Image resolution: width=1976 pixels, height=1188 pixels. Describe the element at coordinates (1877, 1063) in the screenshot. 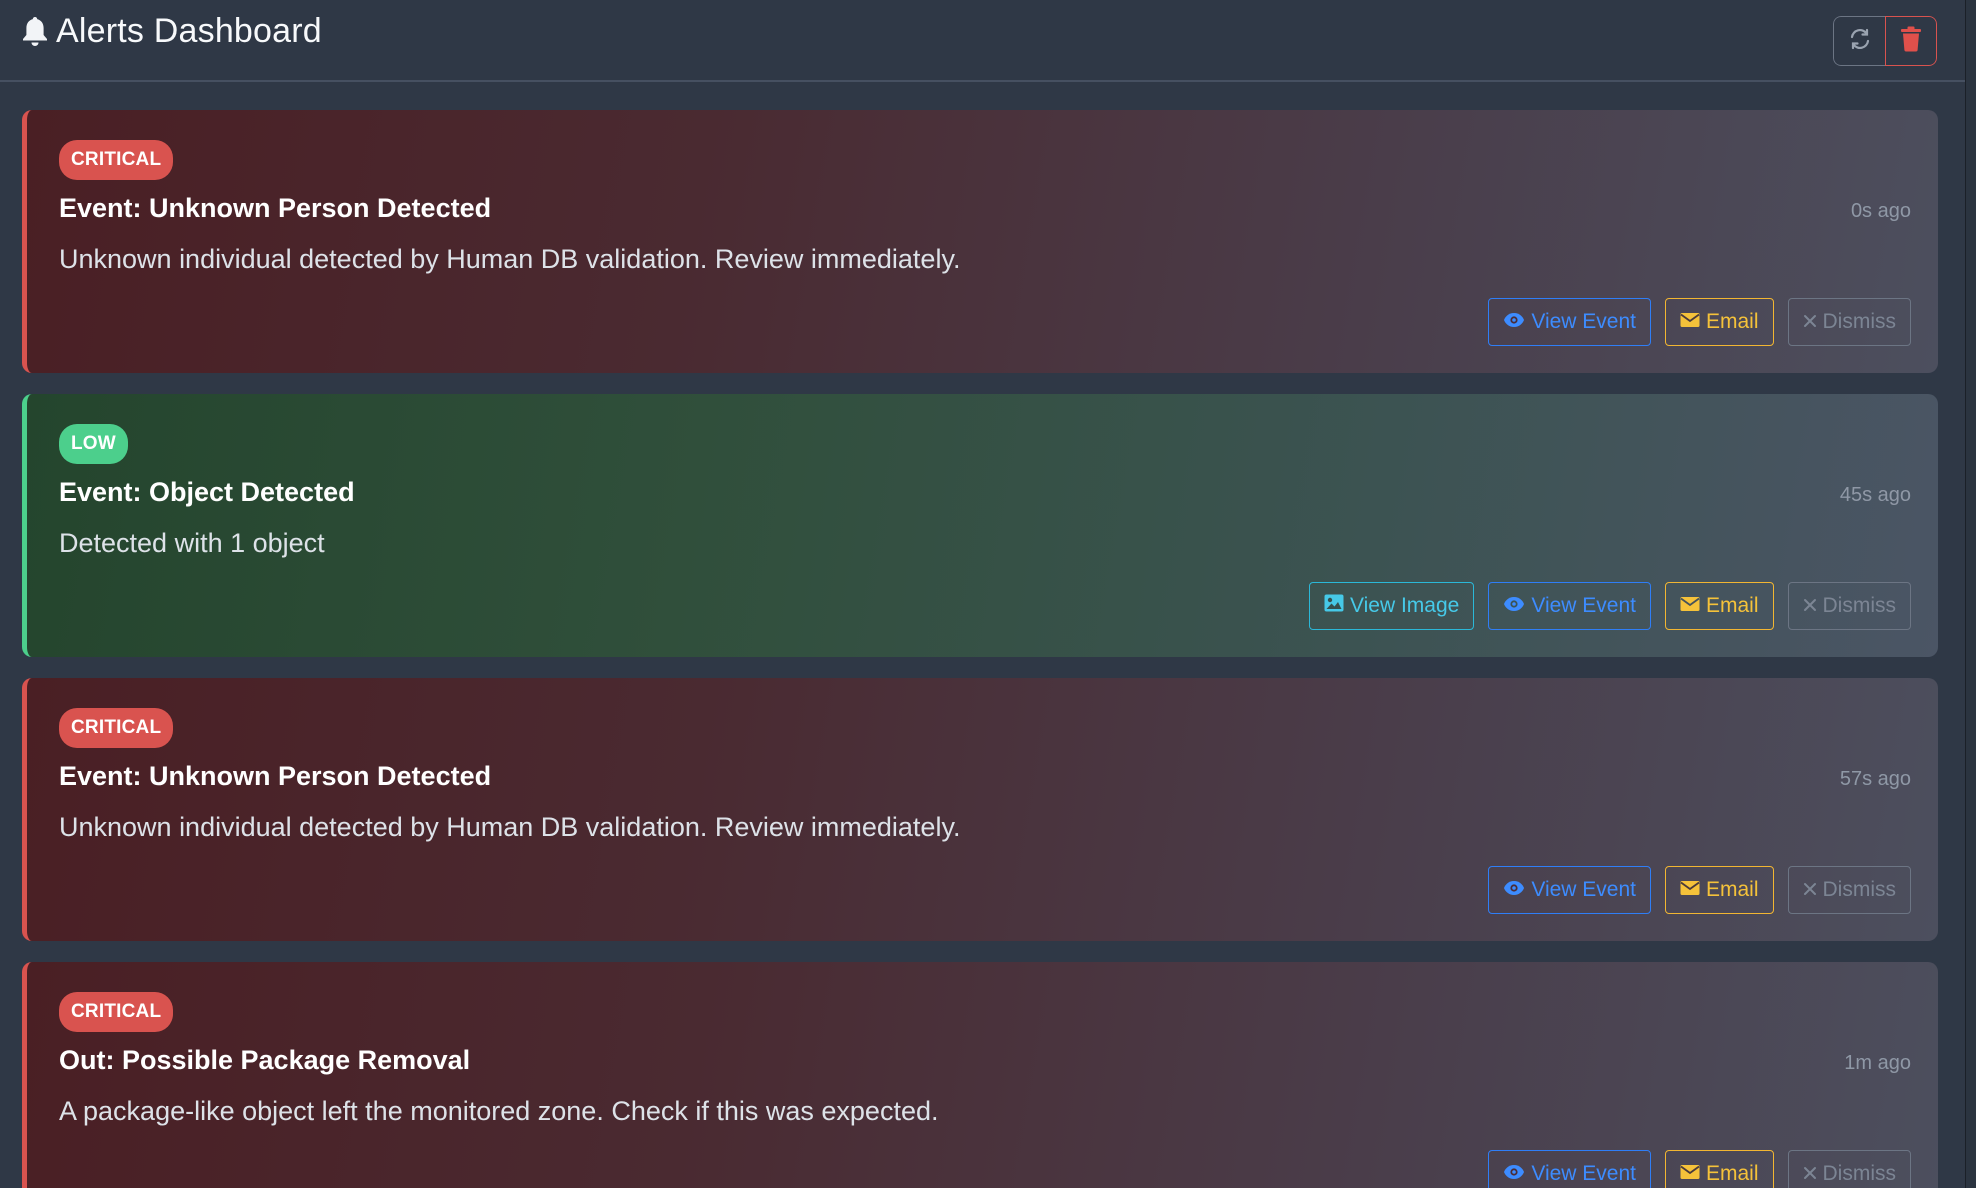

I see `alert-timestamp: 1m ago` at that location.